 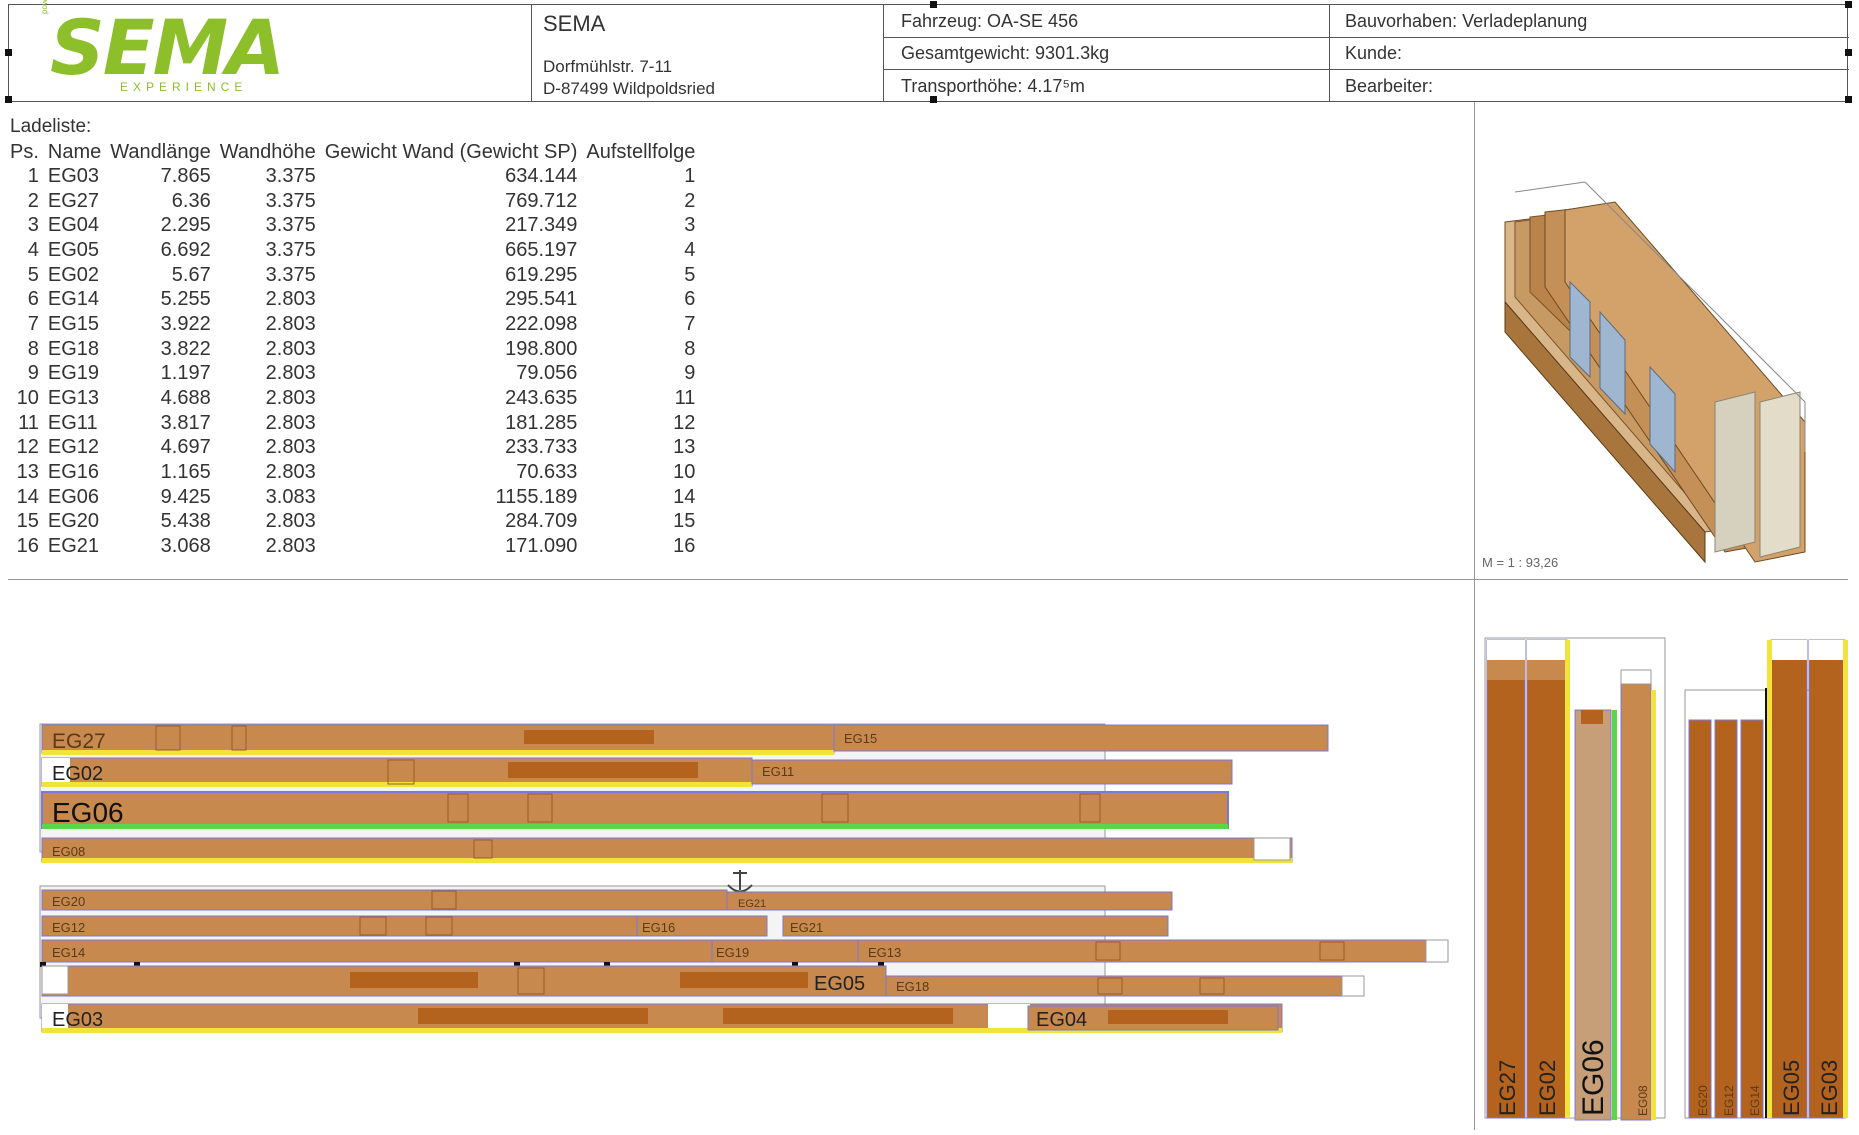 I want to click on table-row: 13 EG16 1.165 2.803 70.633 10, so click(x=355, y=472).